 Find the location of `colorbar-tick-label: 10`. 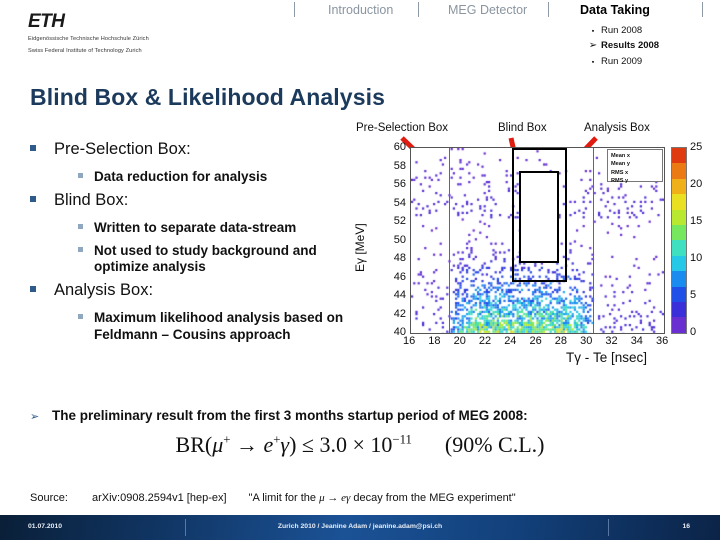

colorbar-tick-label: 10 is located at coordinates (696, 258).